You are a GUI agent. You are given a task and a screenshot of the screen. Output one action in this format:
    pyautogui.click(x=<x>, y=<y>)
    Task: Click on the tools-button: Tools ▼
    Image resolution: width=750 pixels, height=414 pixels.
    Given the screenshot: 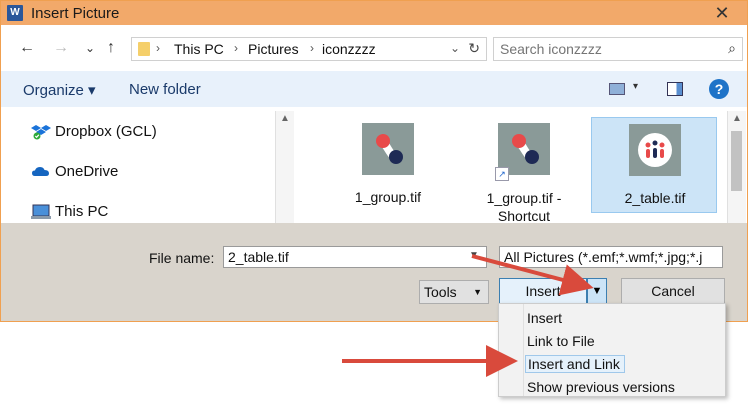 What is the action you would take?
    pyautogui.click(x=454, y=292)
    